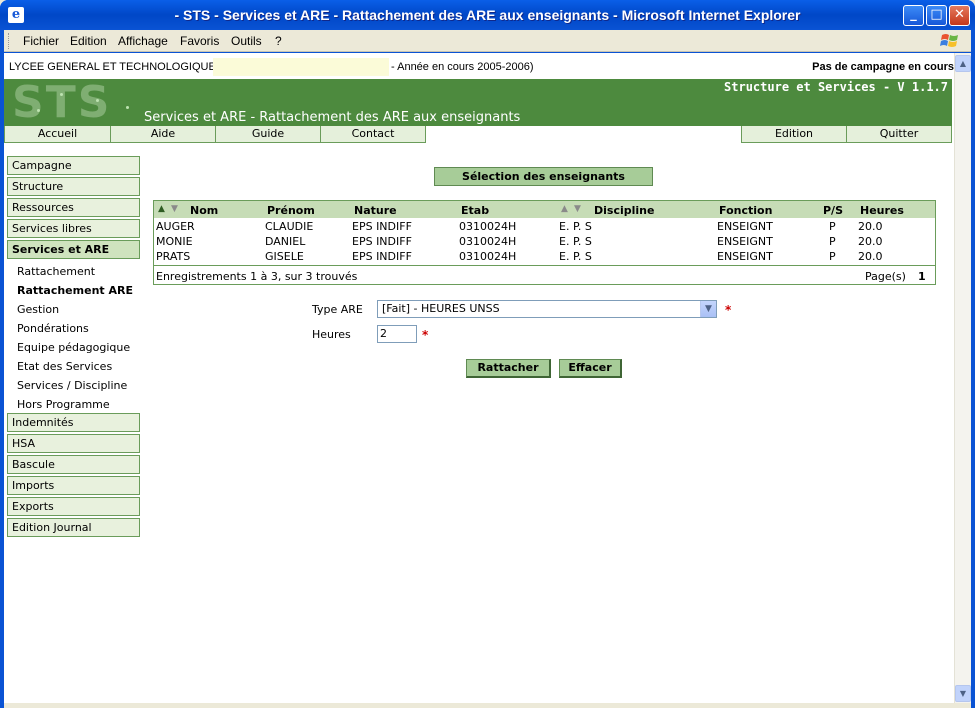 Image resolution: width=975 pixels, height=708 pixels. Describe the element at coordinates (441, 308) in the screenshot. I see `type-are-value: [Fait] - HEURES UNSS` at that location.